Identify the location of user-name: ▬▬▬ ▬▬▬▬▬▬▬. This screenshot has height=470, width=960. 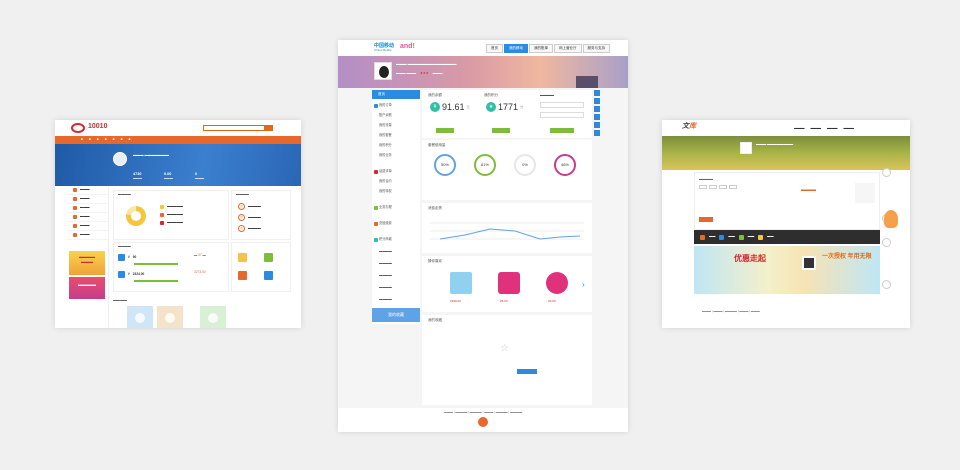
(151, 155).